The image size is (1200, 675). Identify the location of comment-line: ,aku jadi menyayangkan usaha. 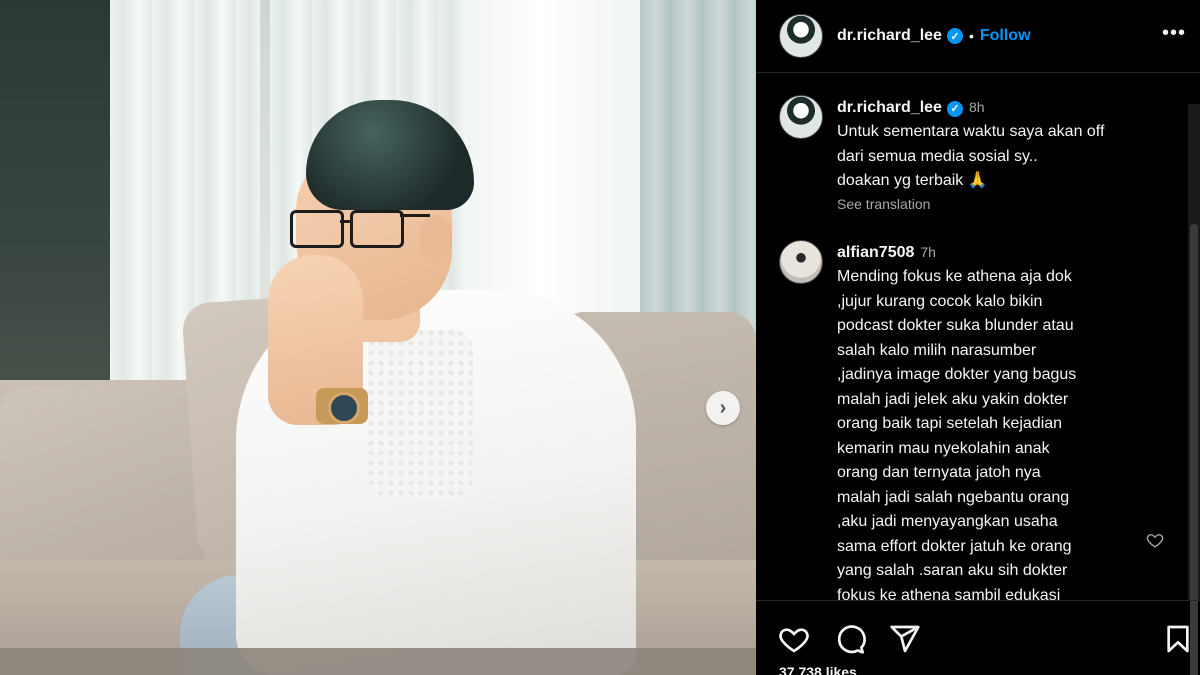
(947, 521).